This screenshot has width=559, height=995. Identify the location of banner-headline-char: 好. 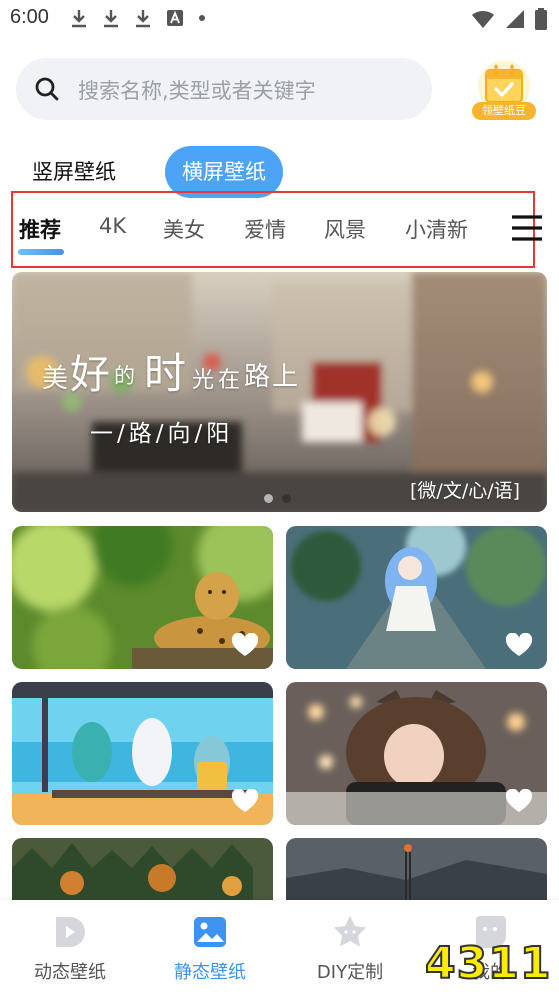
(90, 375).